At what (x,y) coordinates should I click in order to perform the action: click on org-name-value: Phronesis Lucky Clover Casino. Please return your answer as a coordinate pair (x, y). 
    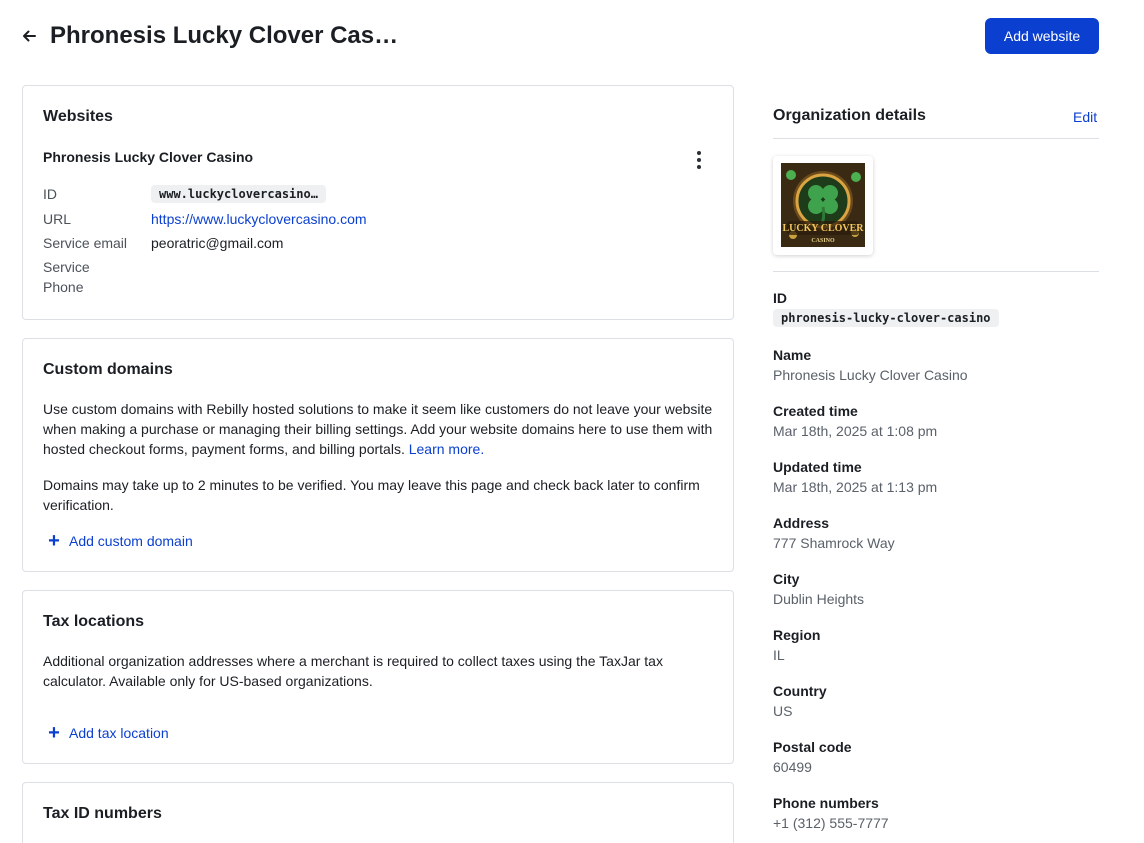
    Looking at the image, I should click on (870, 375).